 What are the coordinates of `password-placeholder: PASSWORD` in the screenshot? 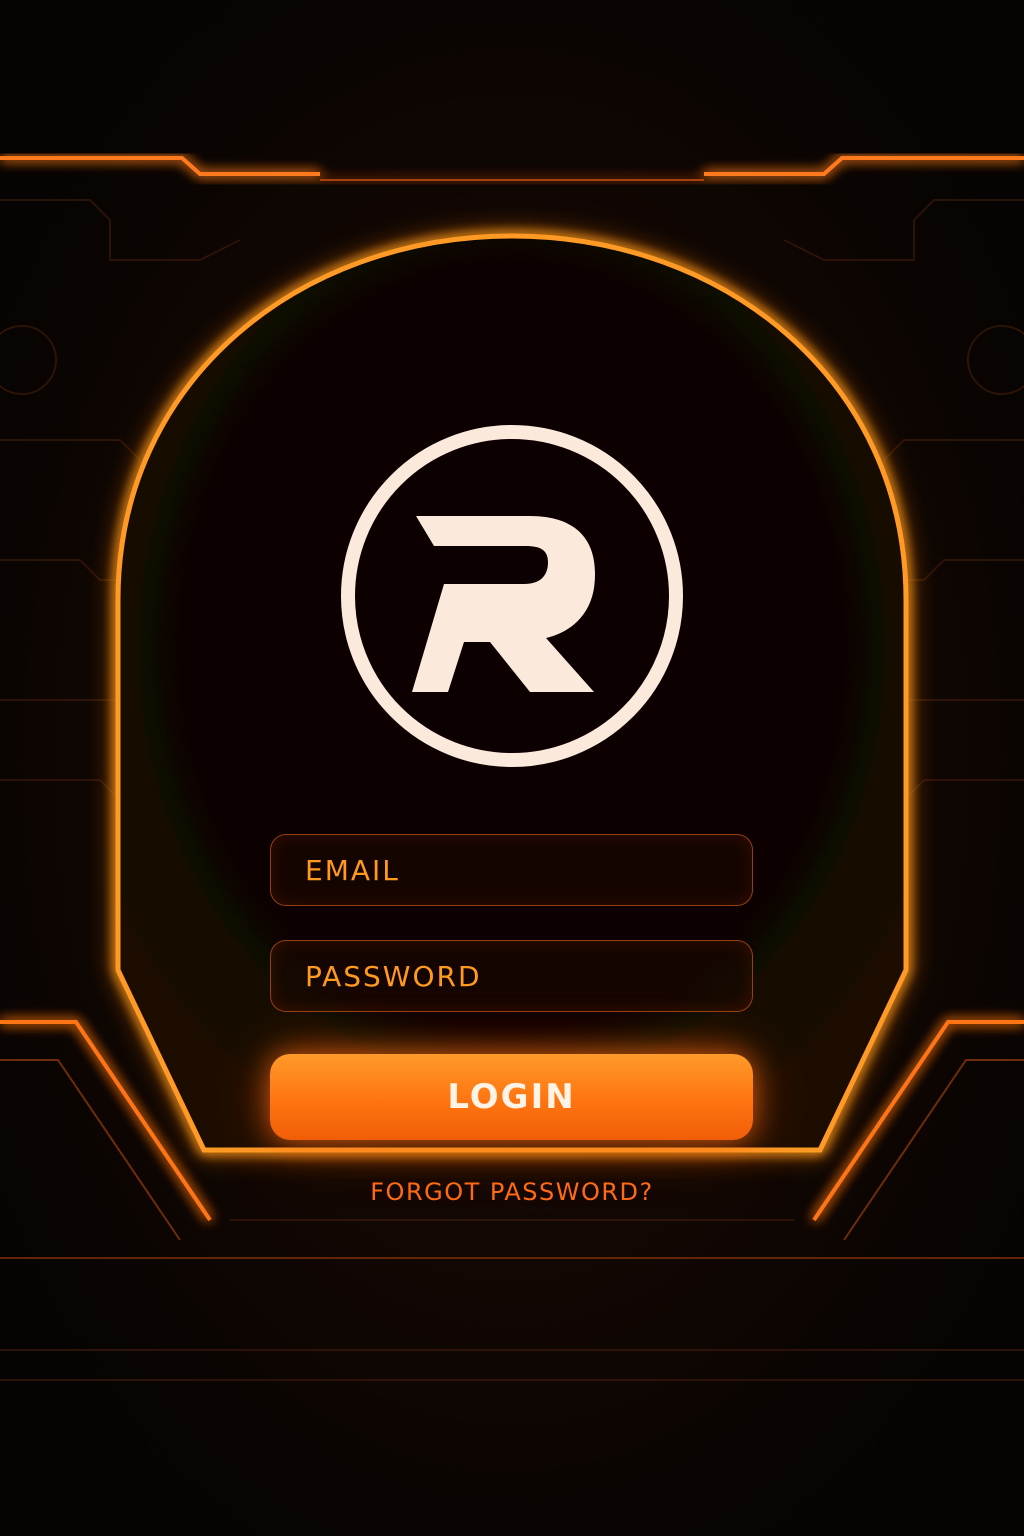 It's located at (393, 976).